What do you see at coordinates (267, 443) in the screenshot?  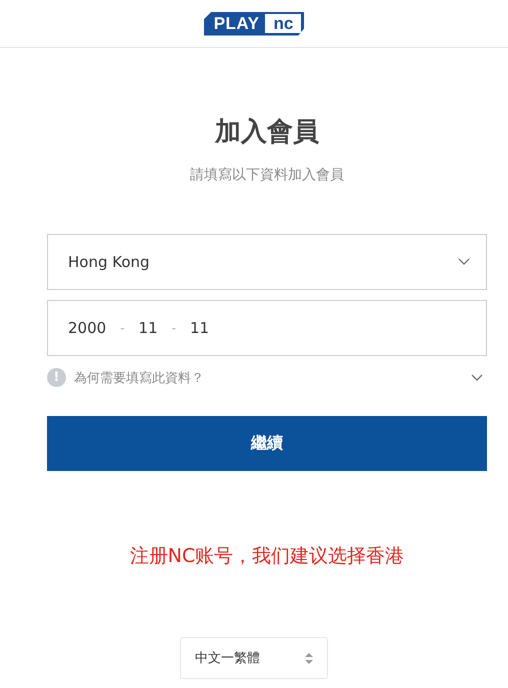 I see `continue-button: 繼續` at bounding box center [267, 443].